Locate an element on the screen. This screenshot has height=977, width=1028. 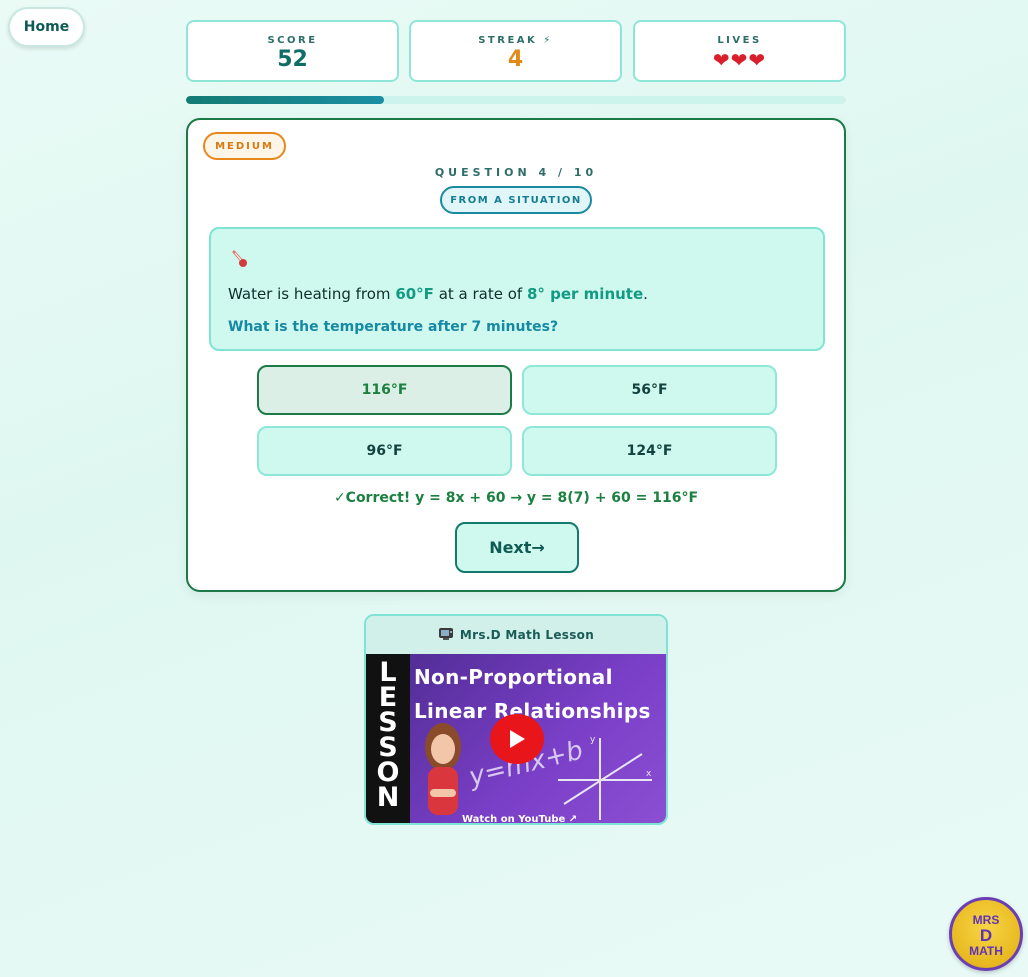
start-temperature: 60°F is located at coordinates (414, 294).